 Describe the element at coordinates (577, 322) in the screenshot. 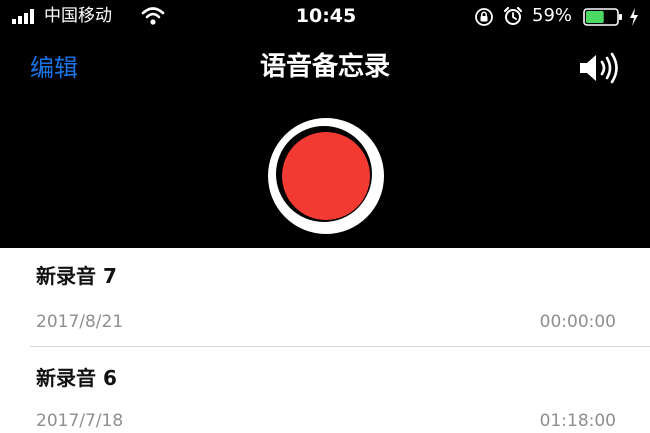

I see `recording-duration: 00:00:00` at that location.